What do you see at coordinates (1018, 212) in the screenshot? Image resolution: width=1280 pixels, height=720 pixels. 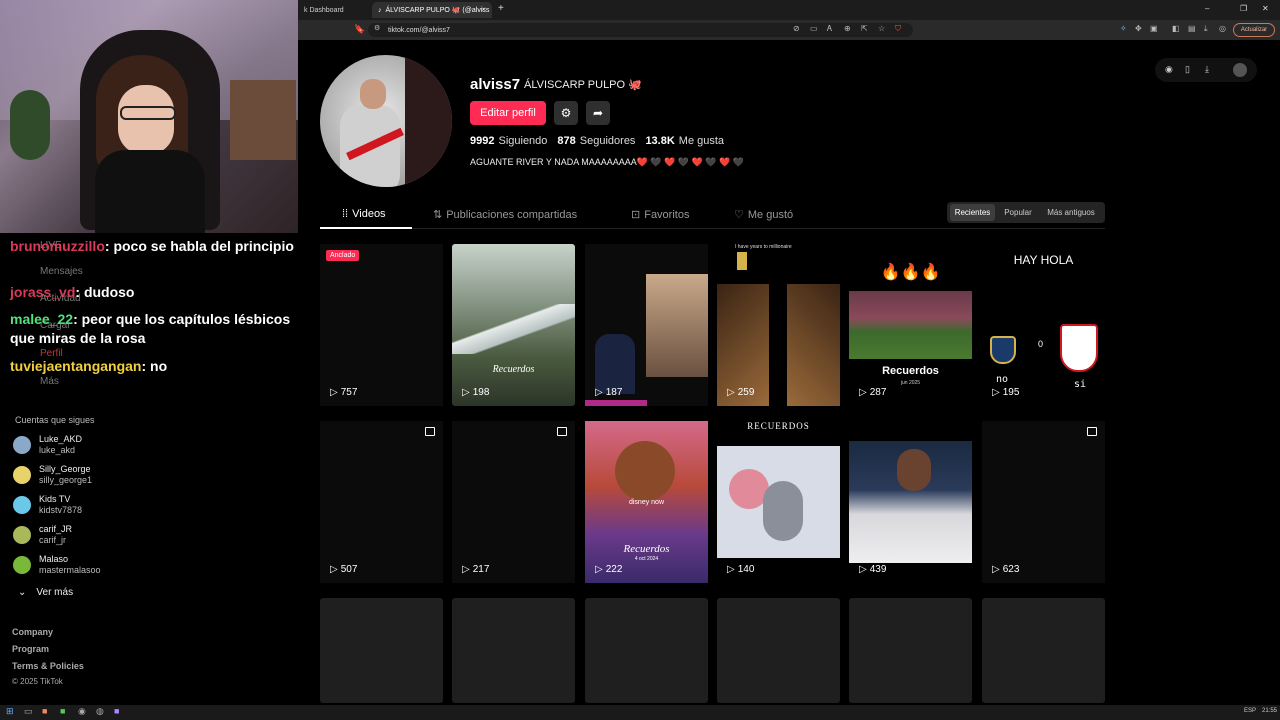 I see `sort-popular-button: Popular` at bounding box center [1018, 212].